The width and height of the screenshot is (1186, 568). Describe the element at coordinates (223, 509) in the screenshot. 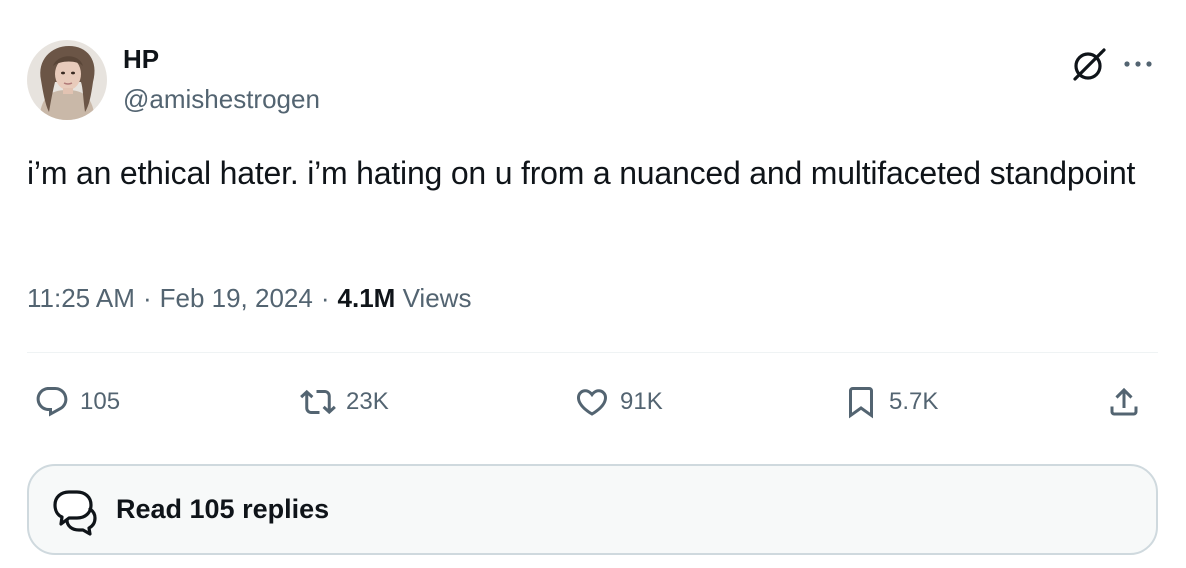

I see `read-replies-label: Read 105 replies` at that location.